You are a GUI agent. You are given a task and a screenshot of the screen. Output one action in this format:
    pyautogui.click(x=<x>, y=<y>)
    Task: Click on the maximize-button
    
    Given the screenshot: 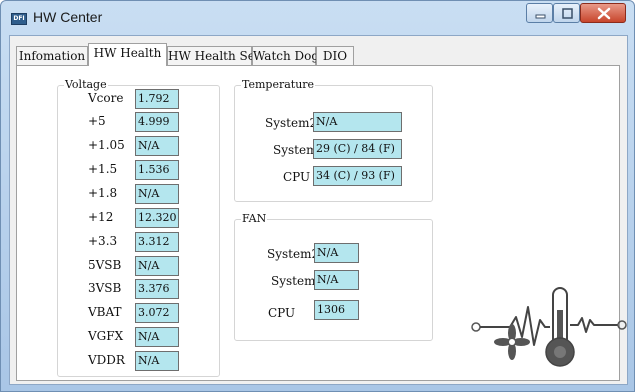 What is the action you would take?
    pyautogui.click(x=566, y=13)
    